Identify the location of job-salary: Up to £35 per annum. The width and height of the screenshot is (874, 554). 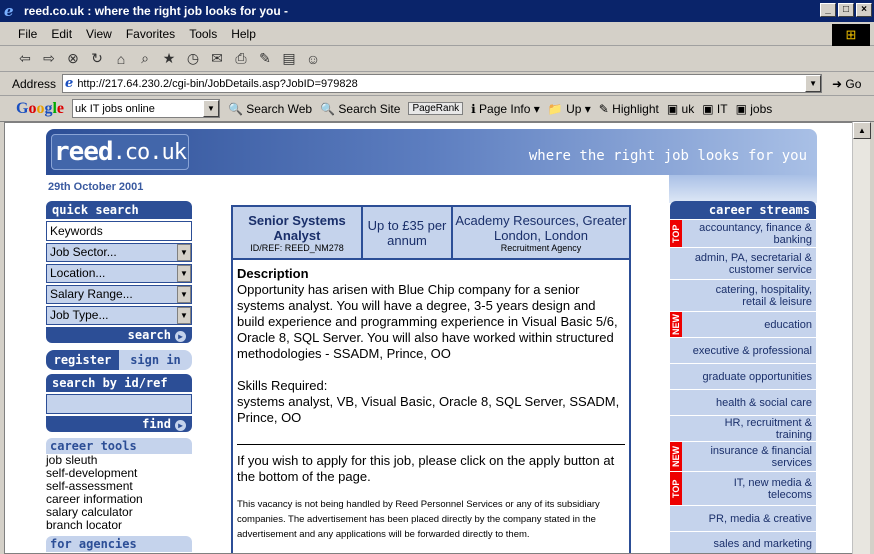
(408, 232).